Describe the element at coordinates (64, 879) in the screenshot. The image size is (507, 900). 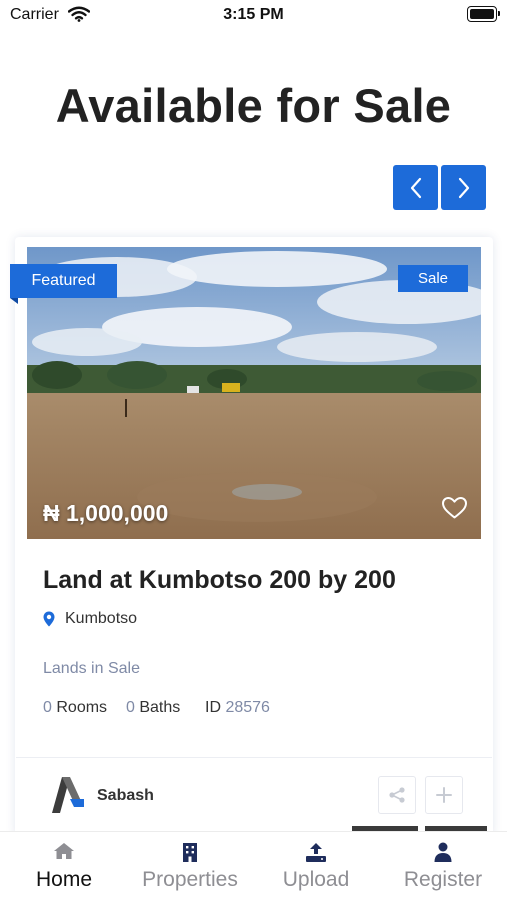
I see `tab-label: Home` at that location.